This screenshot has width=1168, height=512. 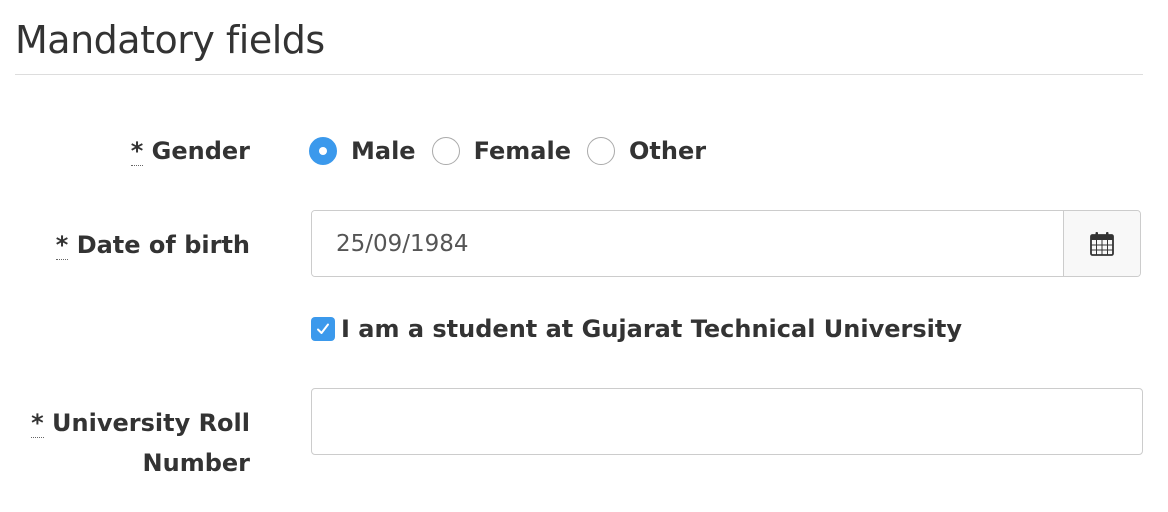 What do you see at coordinates (668, 151) in the screenshot?
I see `radio-other-label: Other` at bounding box center [668, 151].